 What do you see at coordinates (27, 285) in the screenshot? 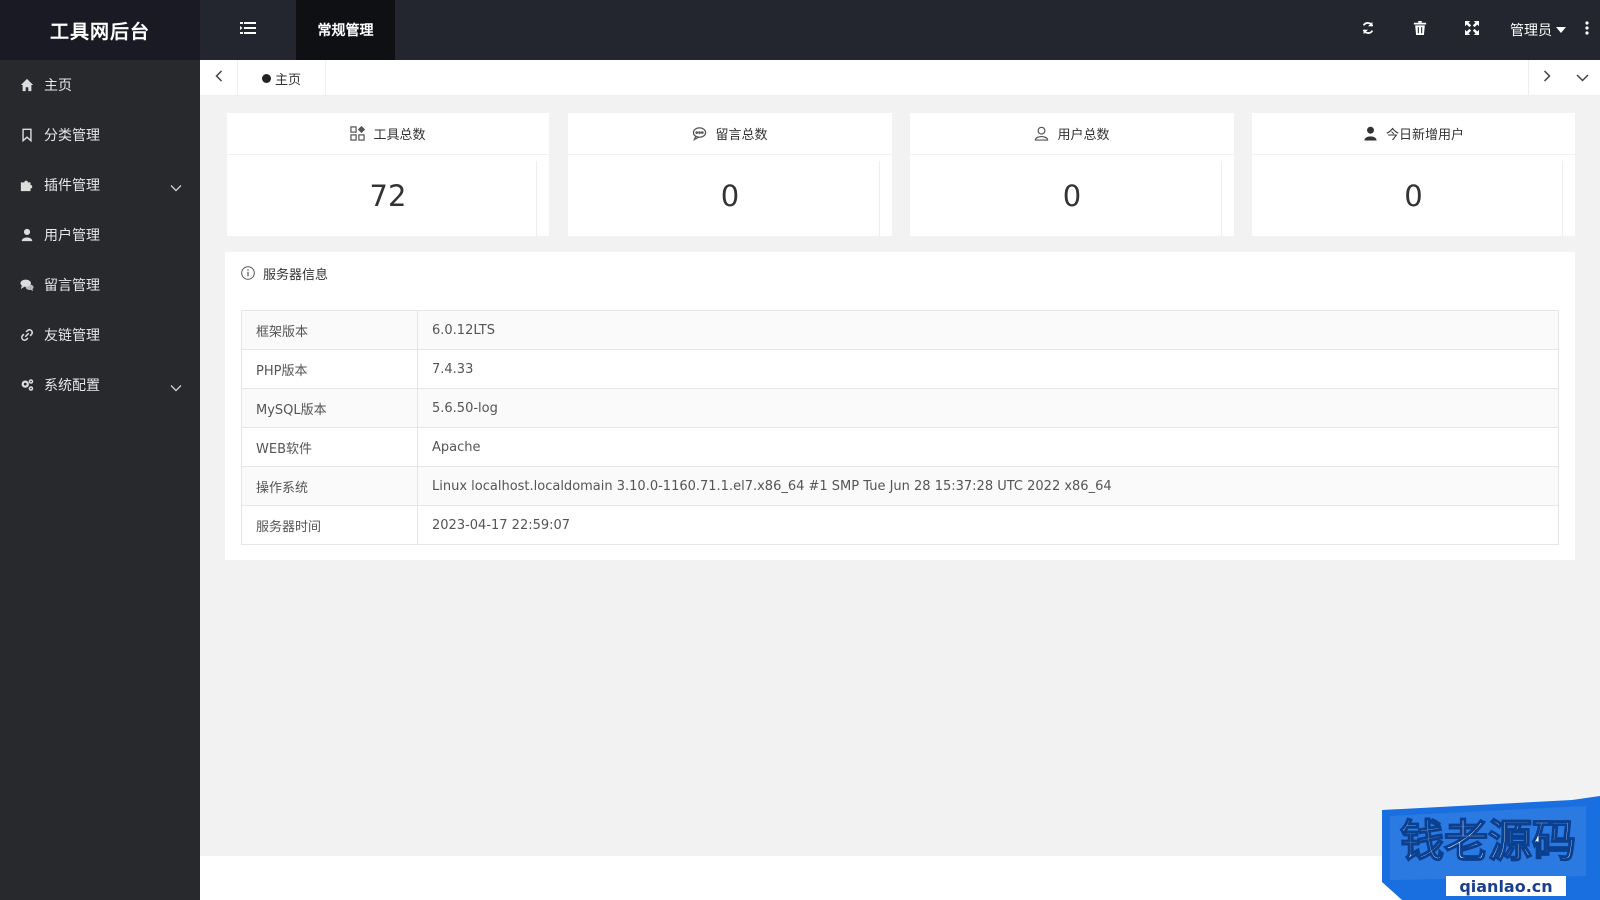
I see `comments-icon` at bounding box center [27, 285].